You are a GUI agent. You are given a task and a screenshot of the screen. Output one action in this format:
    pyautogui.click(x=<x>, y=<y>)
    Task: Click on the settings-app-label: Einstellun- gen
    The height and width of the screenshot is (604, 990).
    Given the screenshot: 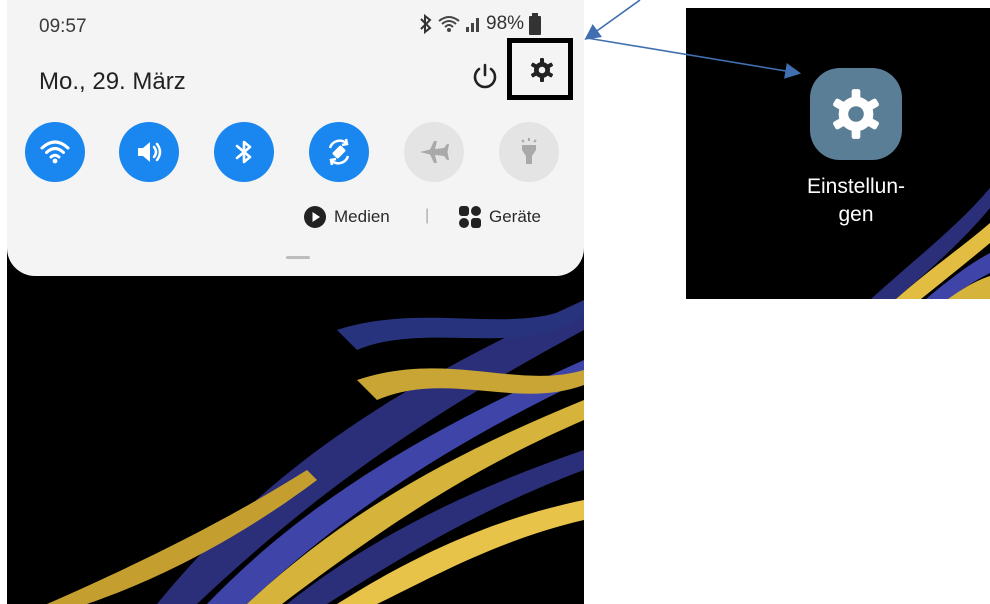 What is the action you would take?
    pyautogui.click(x=856, y=201)
    